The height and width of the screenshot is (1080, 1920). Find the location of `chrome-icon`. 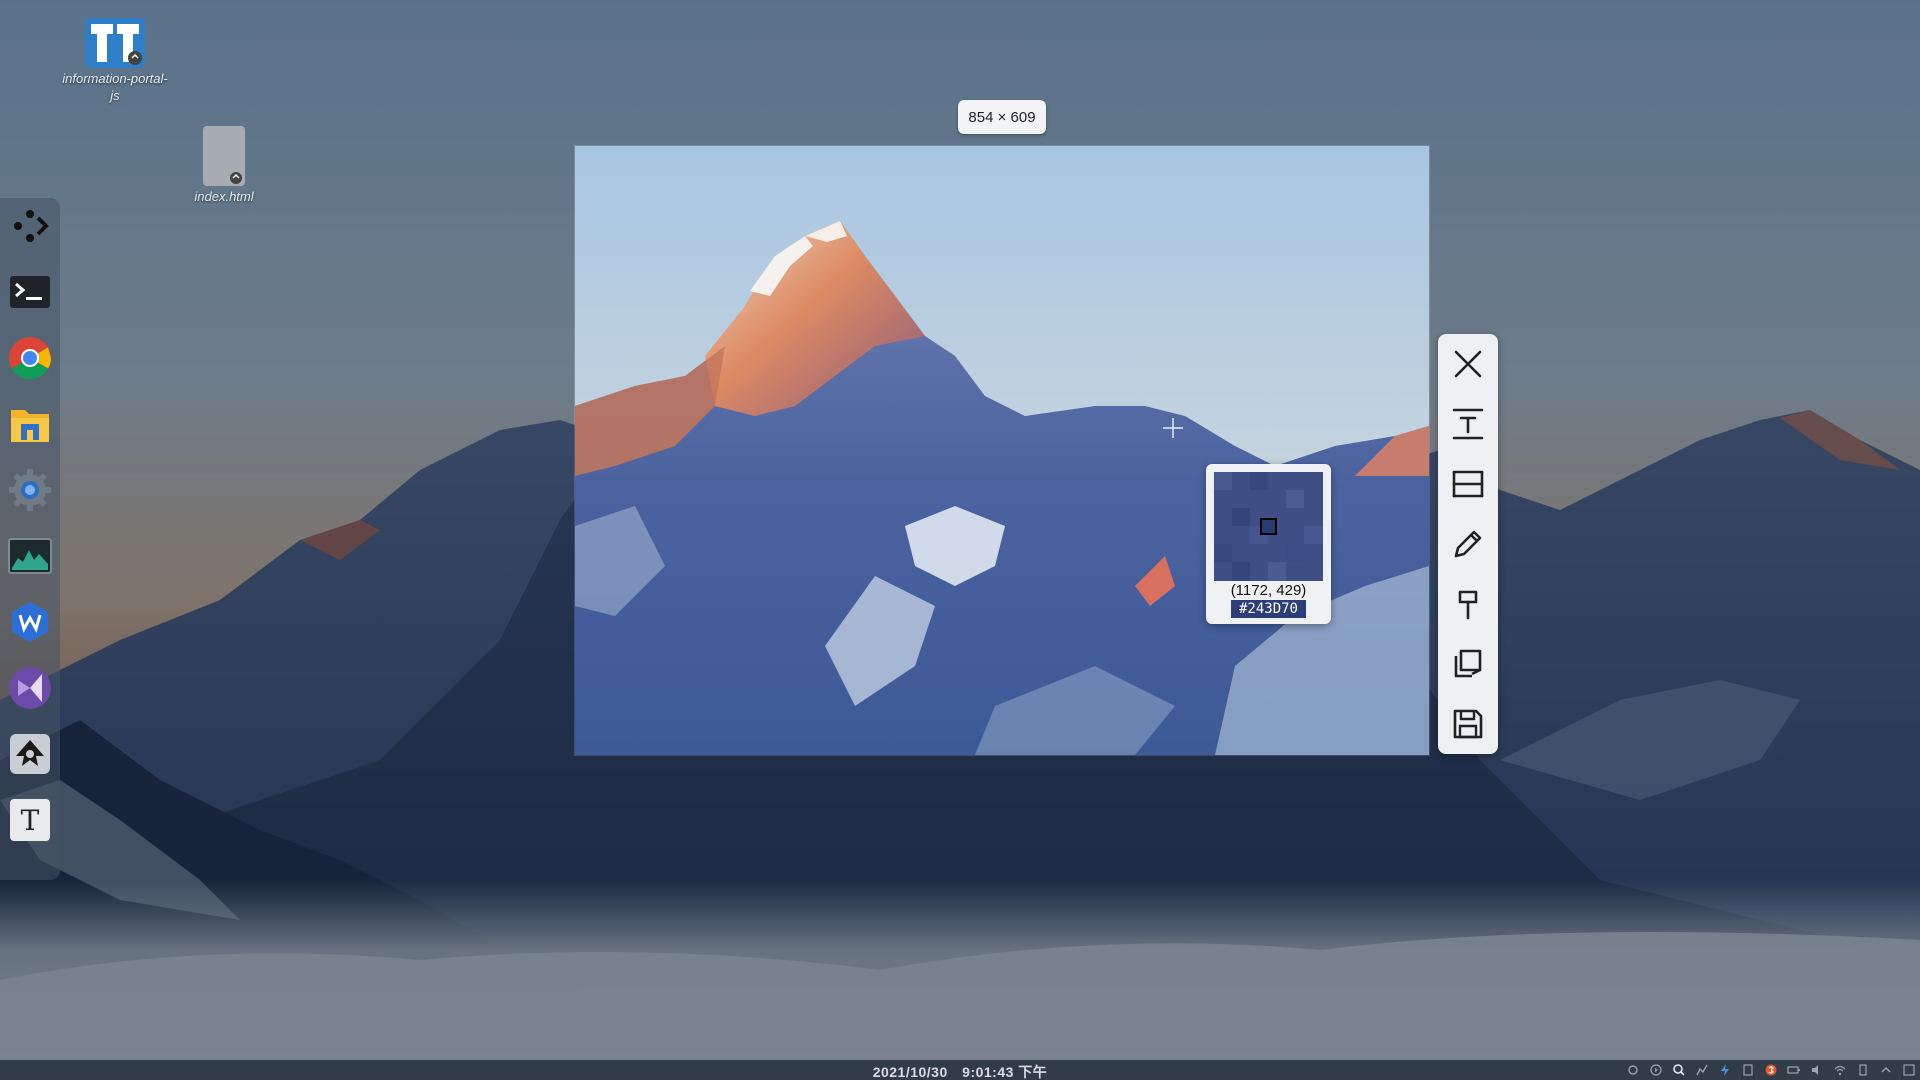

chrome-icon is located at coordinates (30, 358).